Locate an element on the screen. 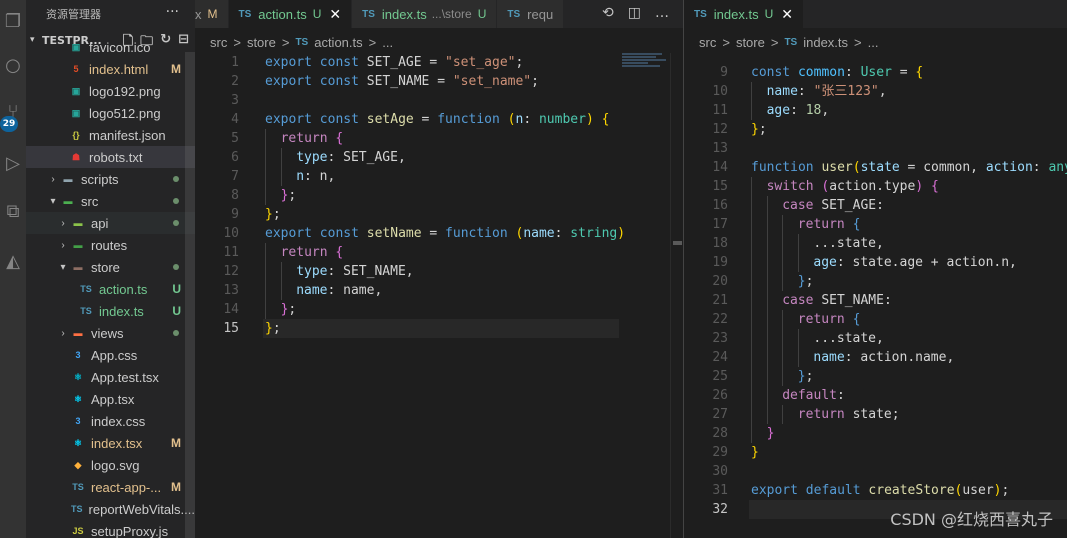 Image resolution: width=1067 pixels, height=538 pixels. code-line: 24 name: action.name, is located at coordinates (875, 357).